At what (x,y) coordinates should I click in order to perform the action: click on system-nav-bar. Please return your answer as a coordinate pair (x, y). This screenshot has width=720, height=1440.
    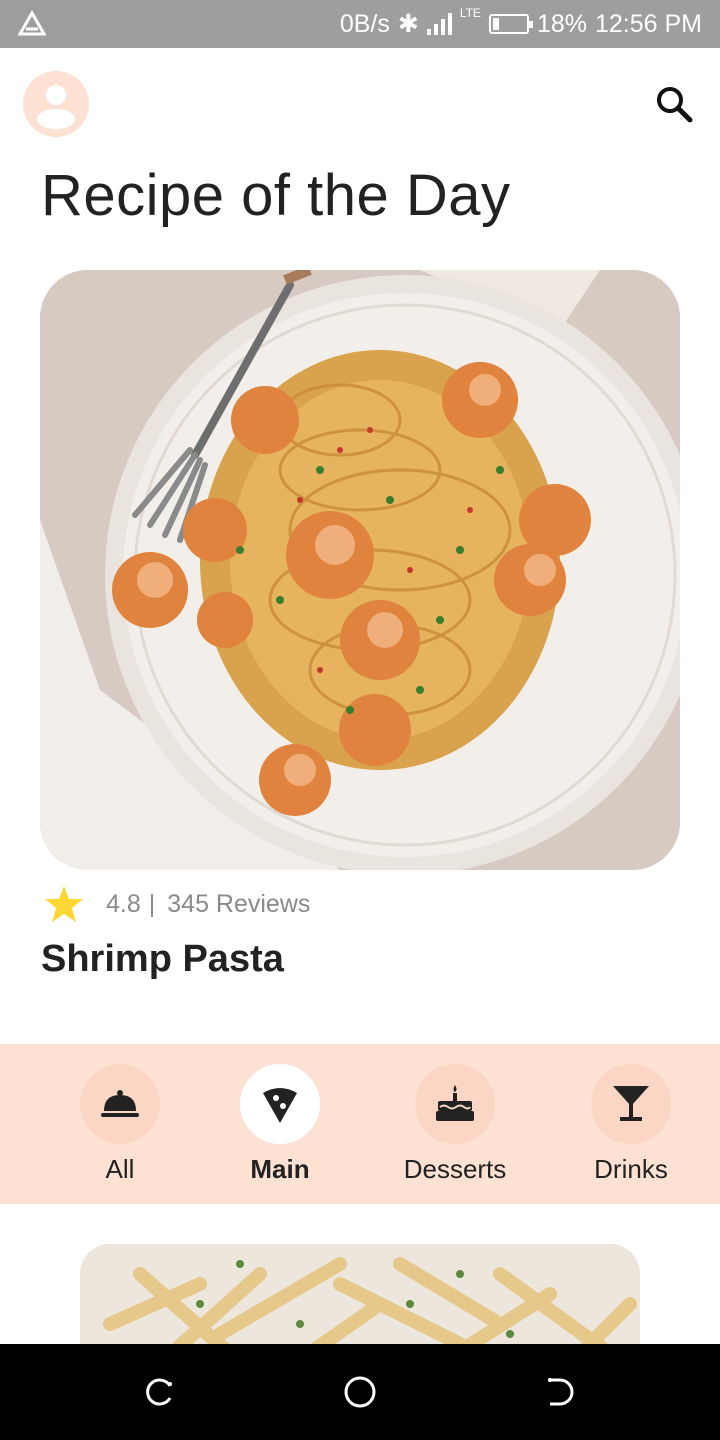
    Looking at the image, I should click on (360, 1392).